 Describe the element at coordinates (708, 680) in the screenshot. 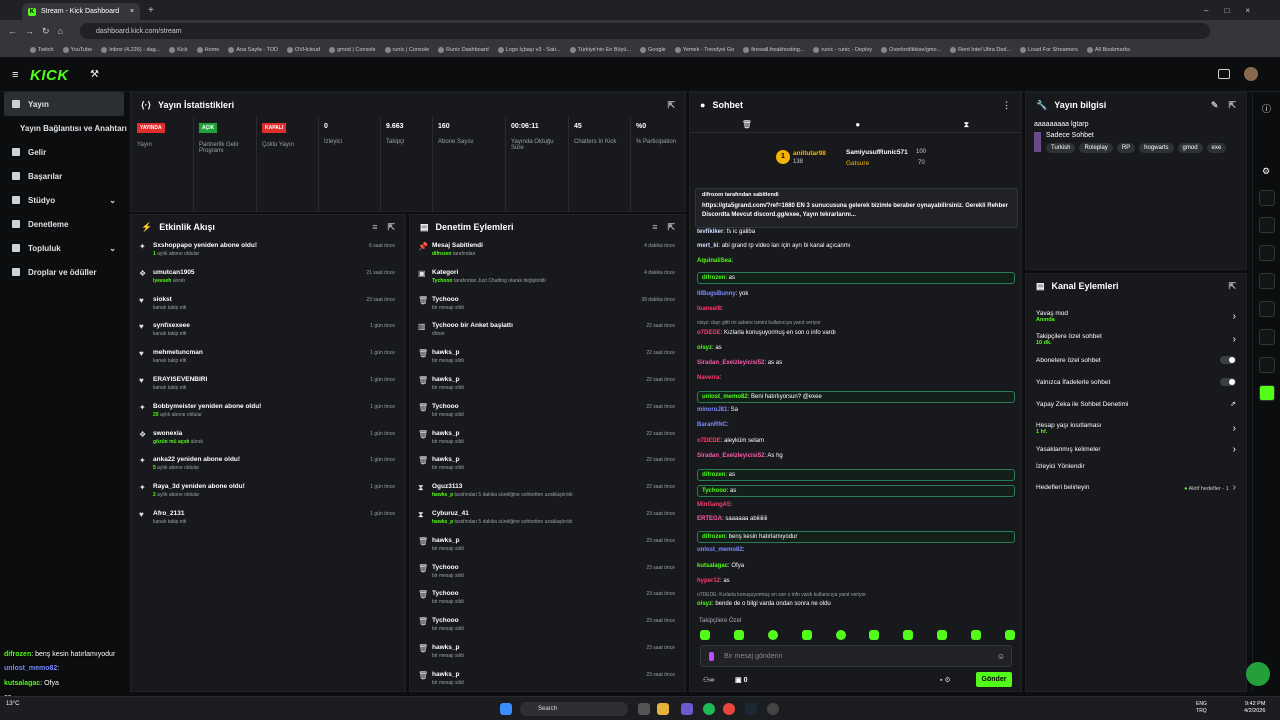

I see `people-icon: ⚇∞` at that location.